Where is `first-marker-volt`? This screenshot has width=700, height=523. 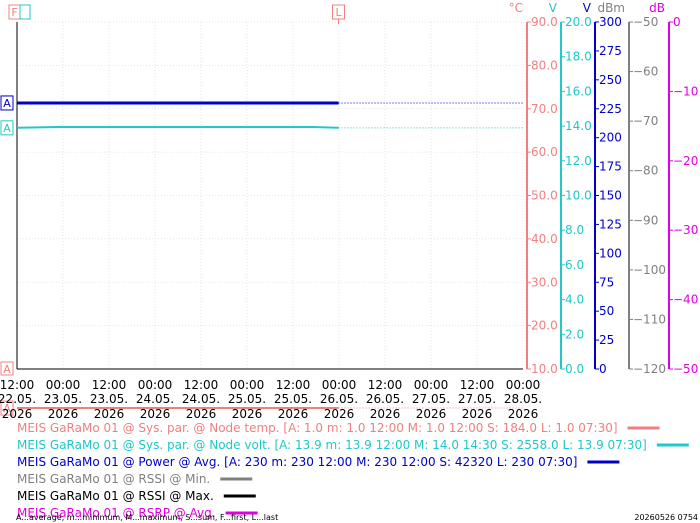 first-marker-volt is located at coordinates (25, 12).